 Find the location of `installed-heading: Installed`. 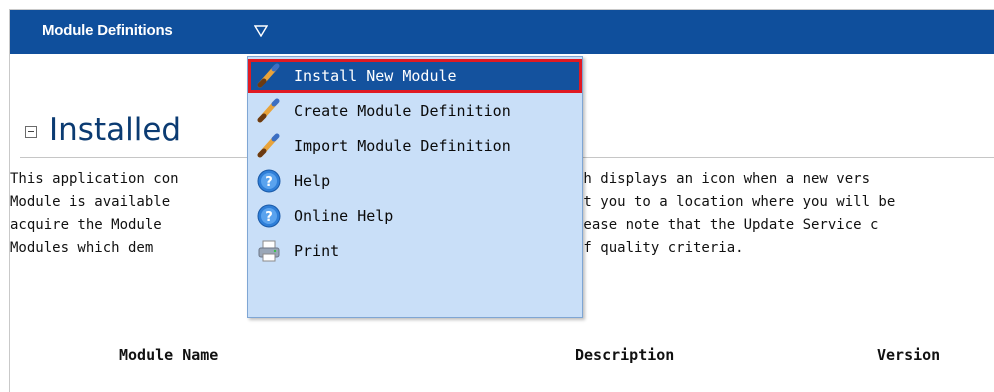

installed-heading: Installed is located at coordinates (103, 130).